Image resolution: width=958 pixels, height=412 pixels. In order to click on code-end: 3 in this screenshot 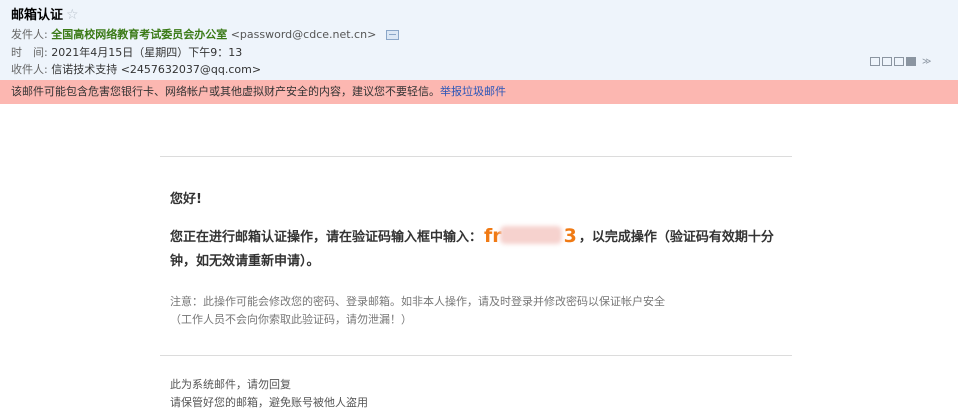, I will do `click(570, 236)`.